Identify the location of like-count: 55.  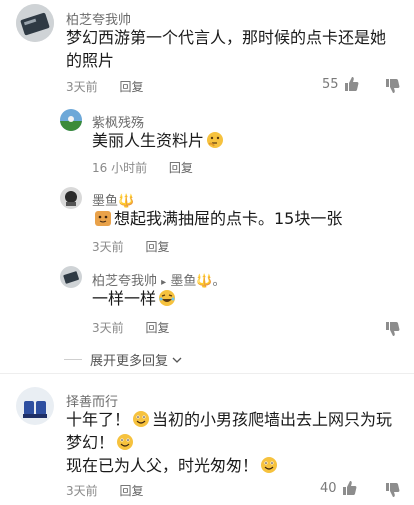
(330, 84).